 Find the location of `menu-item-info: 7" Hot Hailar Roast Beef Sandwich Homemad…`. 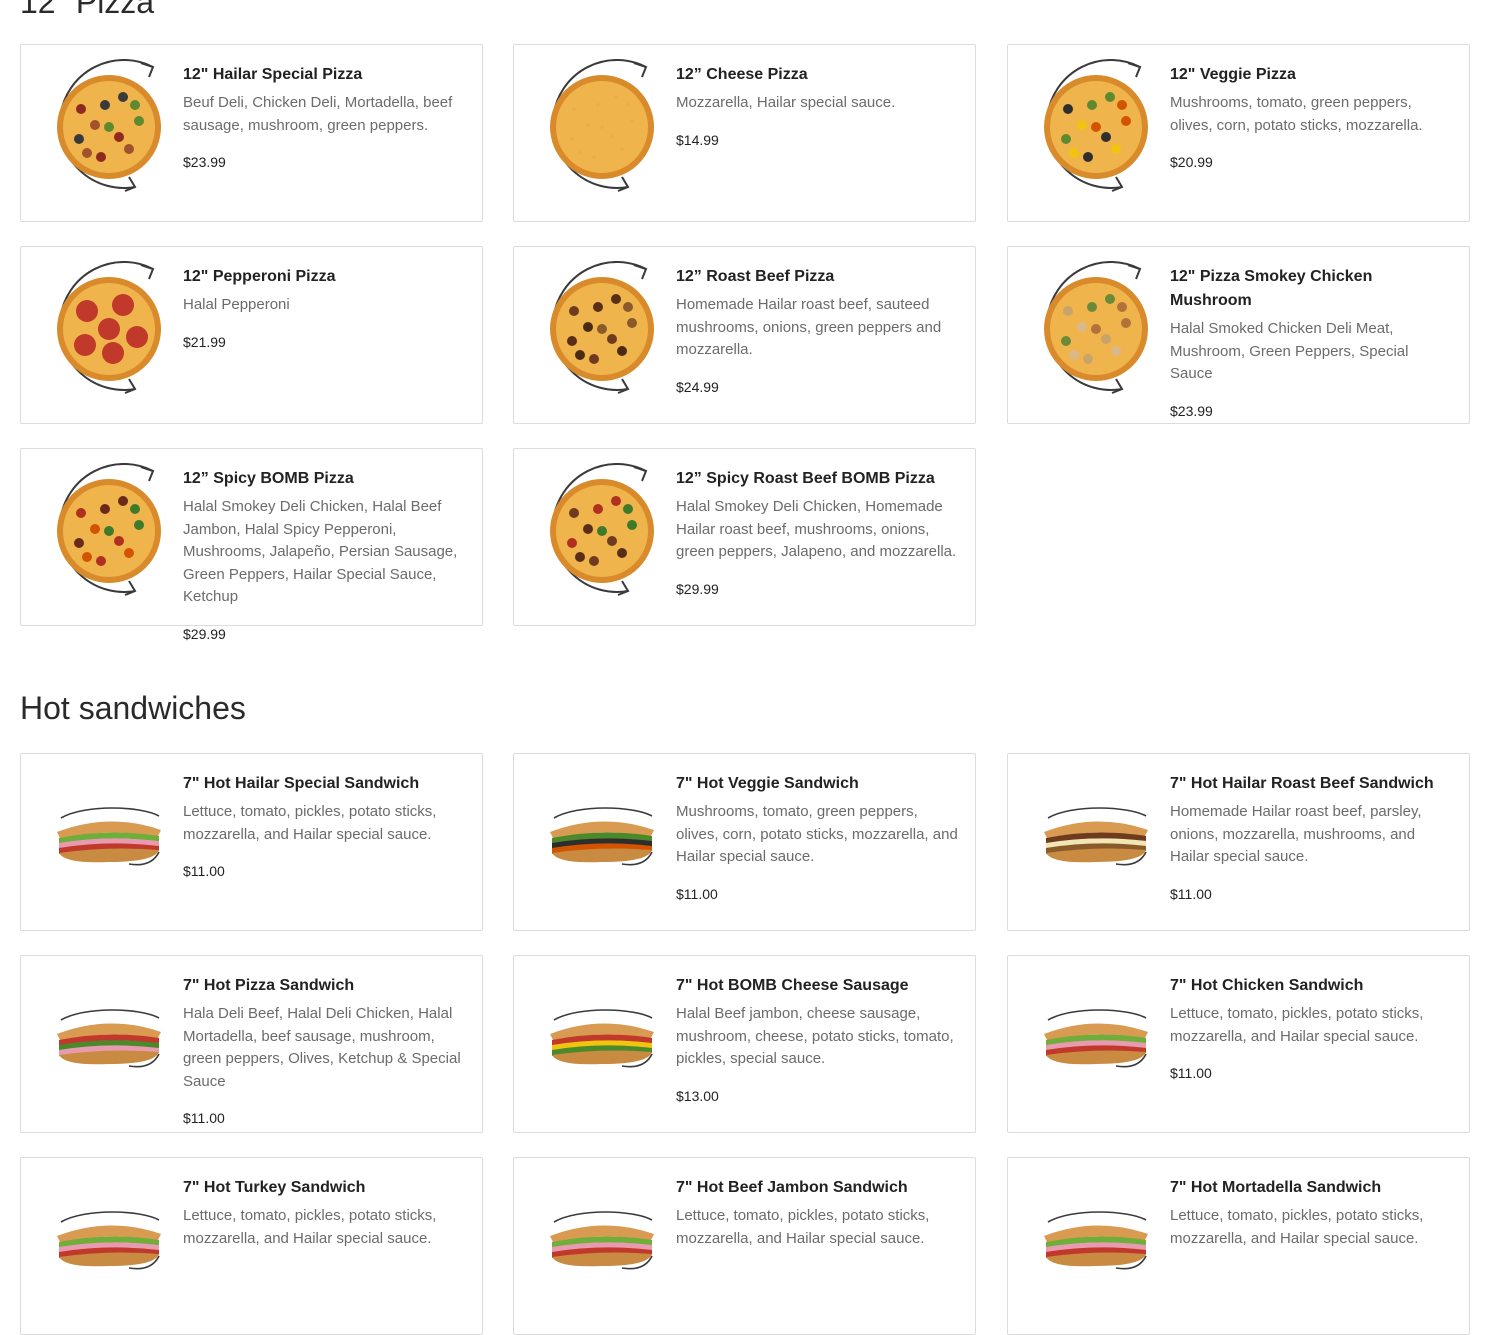

menu-item-info: 7" Hot Hailar Roast Beef Sandwich Homemad… is located at coordinates (1311, 837).